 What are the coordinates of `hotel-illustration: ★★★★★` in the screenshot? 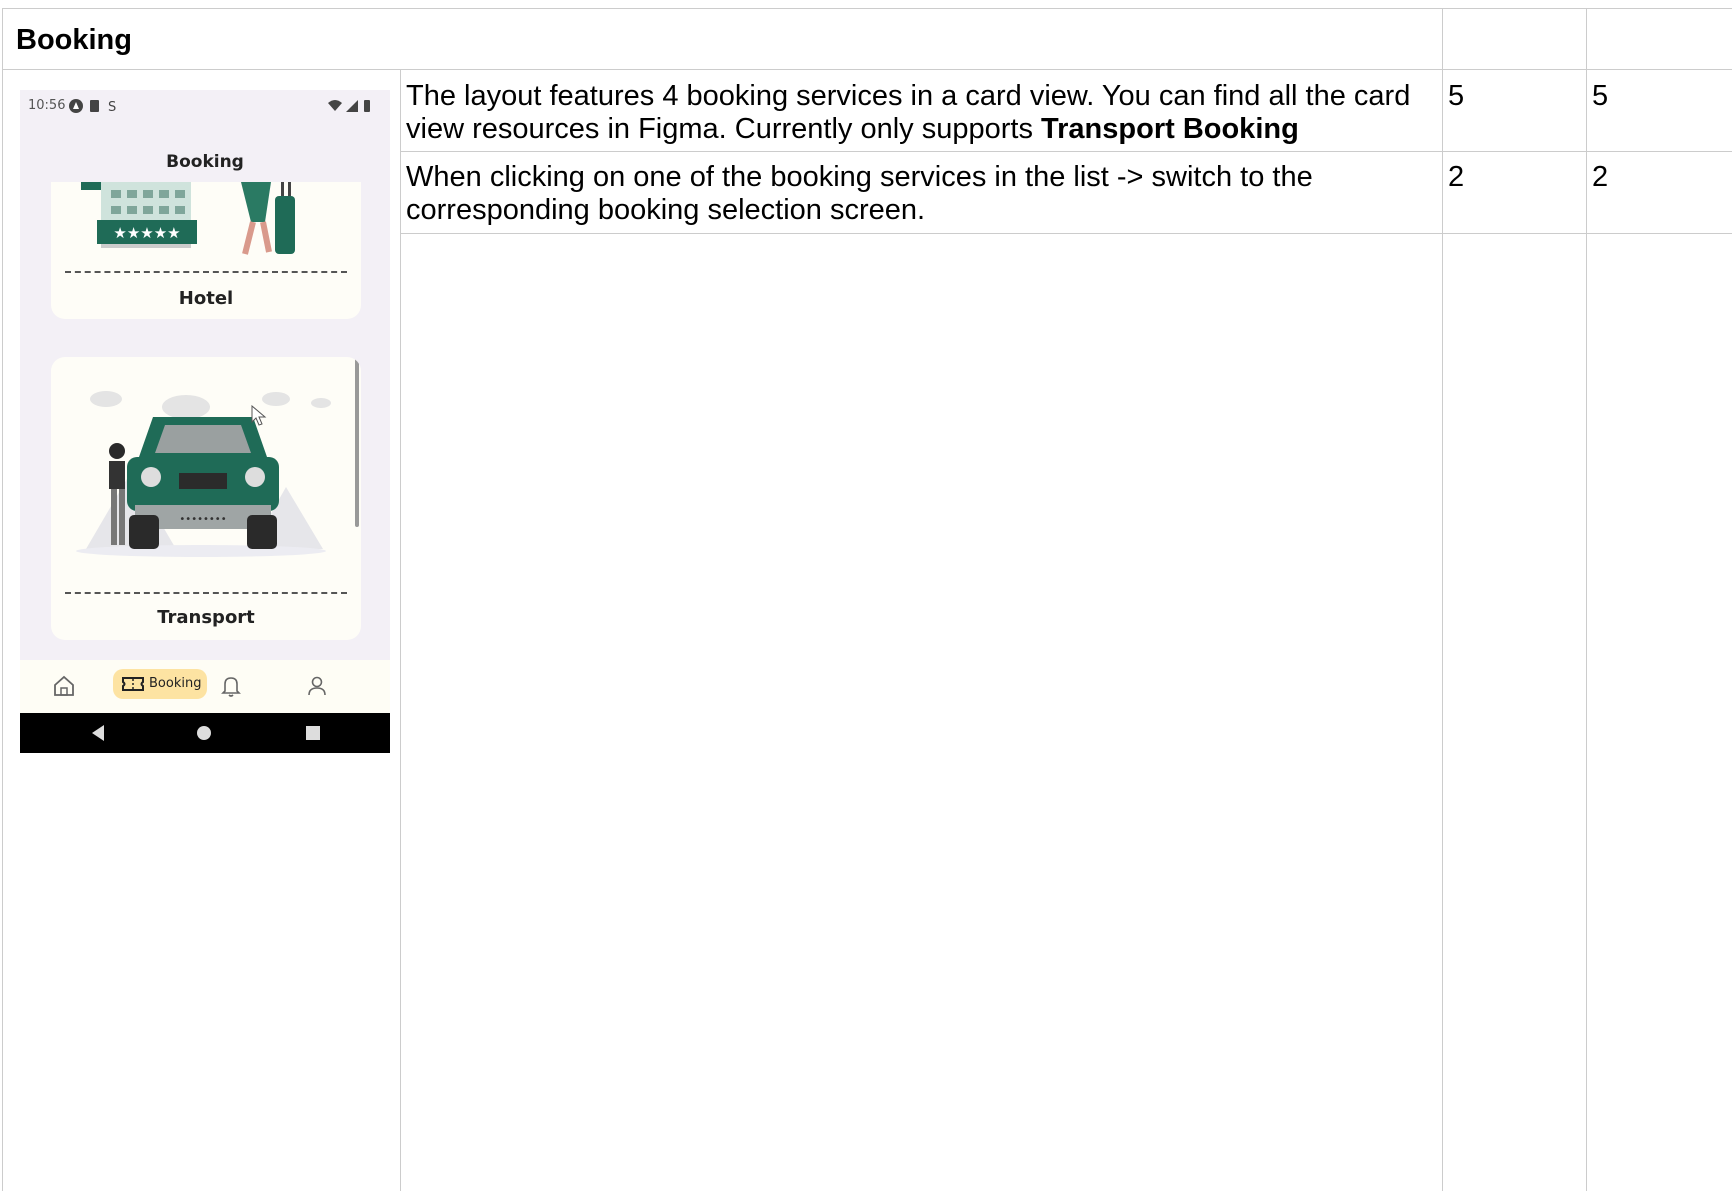 It's located at (188, 218).